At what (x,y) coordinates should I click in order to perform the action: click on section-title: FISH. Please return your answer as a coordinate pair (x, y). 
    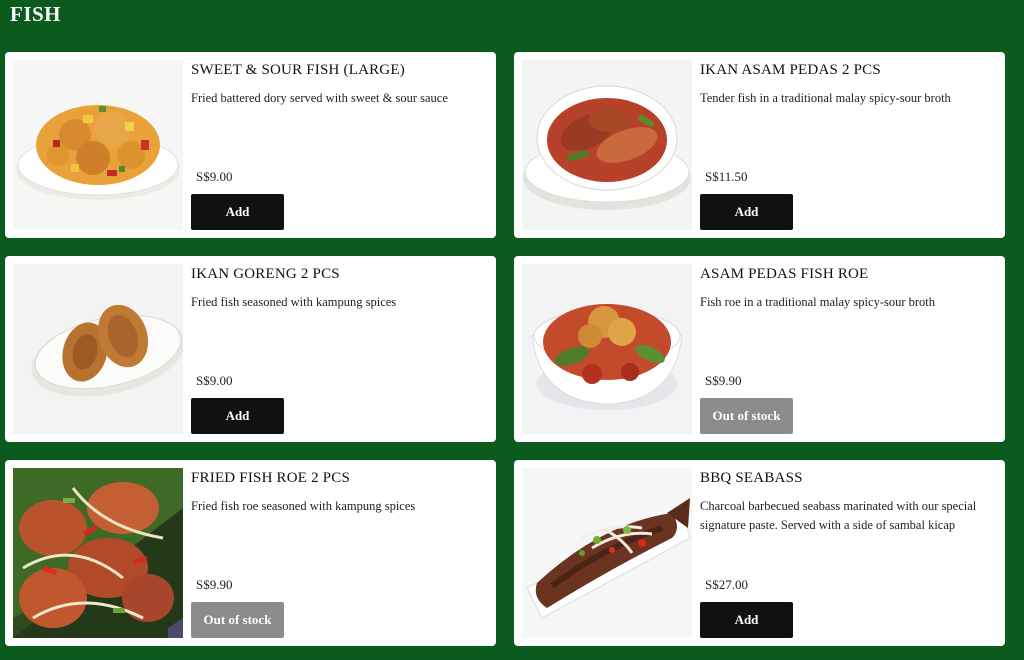
    Looking at the image, I should click on (36, 14).